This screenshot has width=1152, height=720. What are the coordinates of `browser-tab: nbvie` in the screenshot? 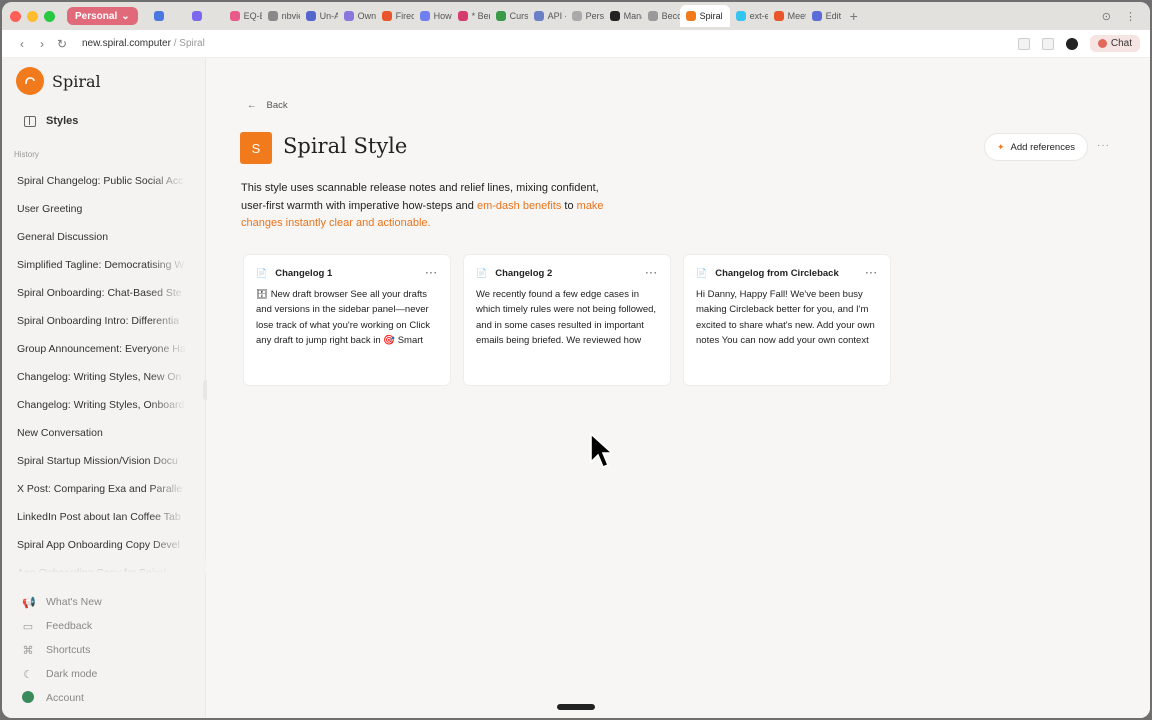 It's located at (281, 16).